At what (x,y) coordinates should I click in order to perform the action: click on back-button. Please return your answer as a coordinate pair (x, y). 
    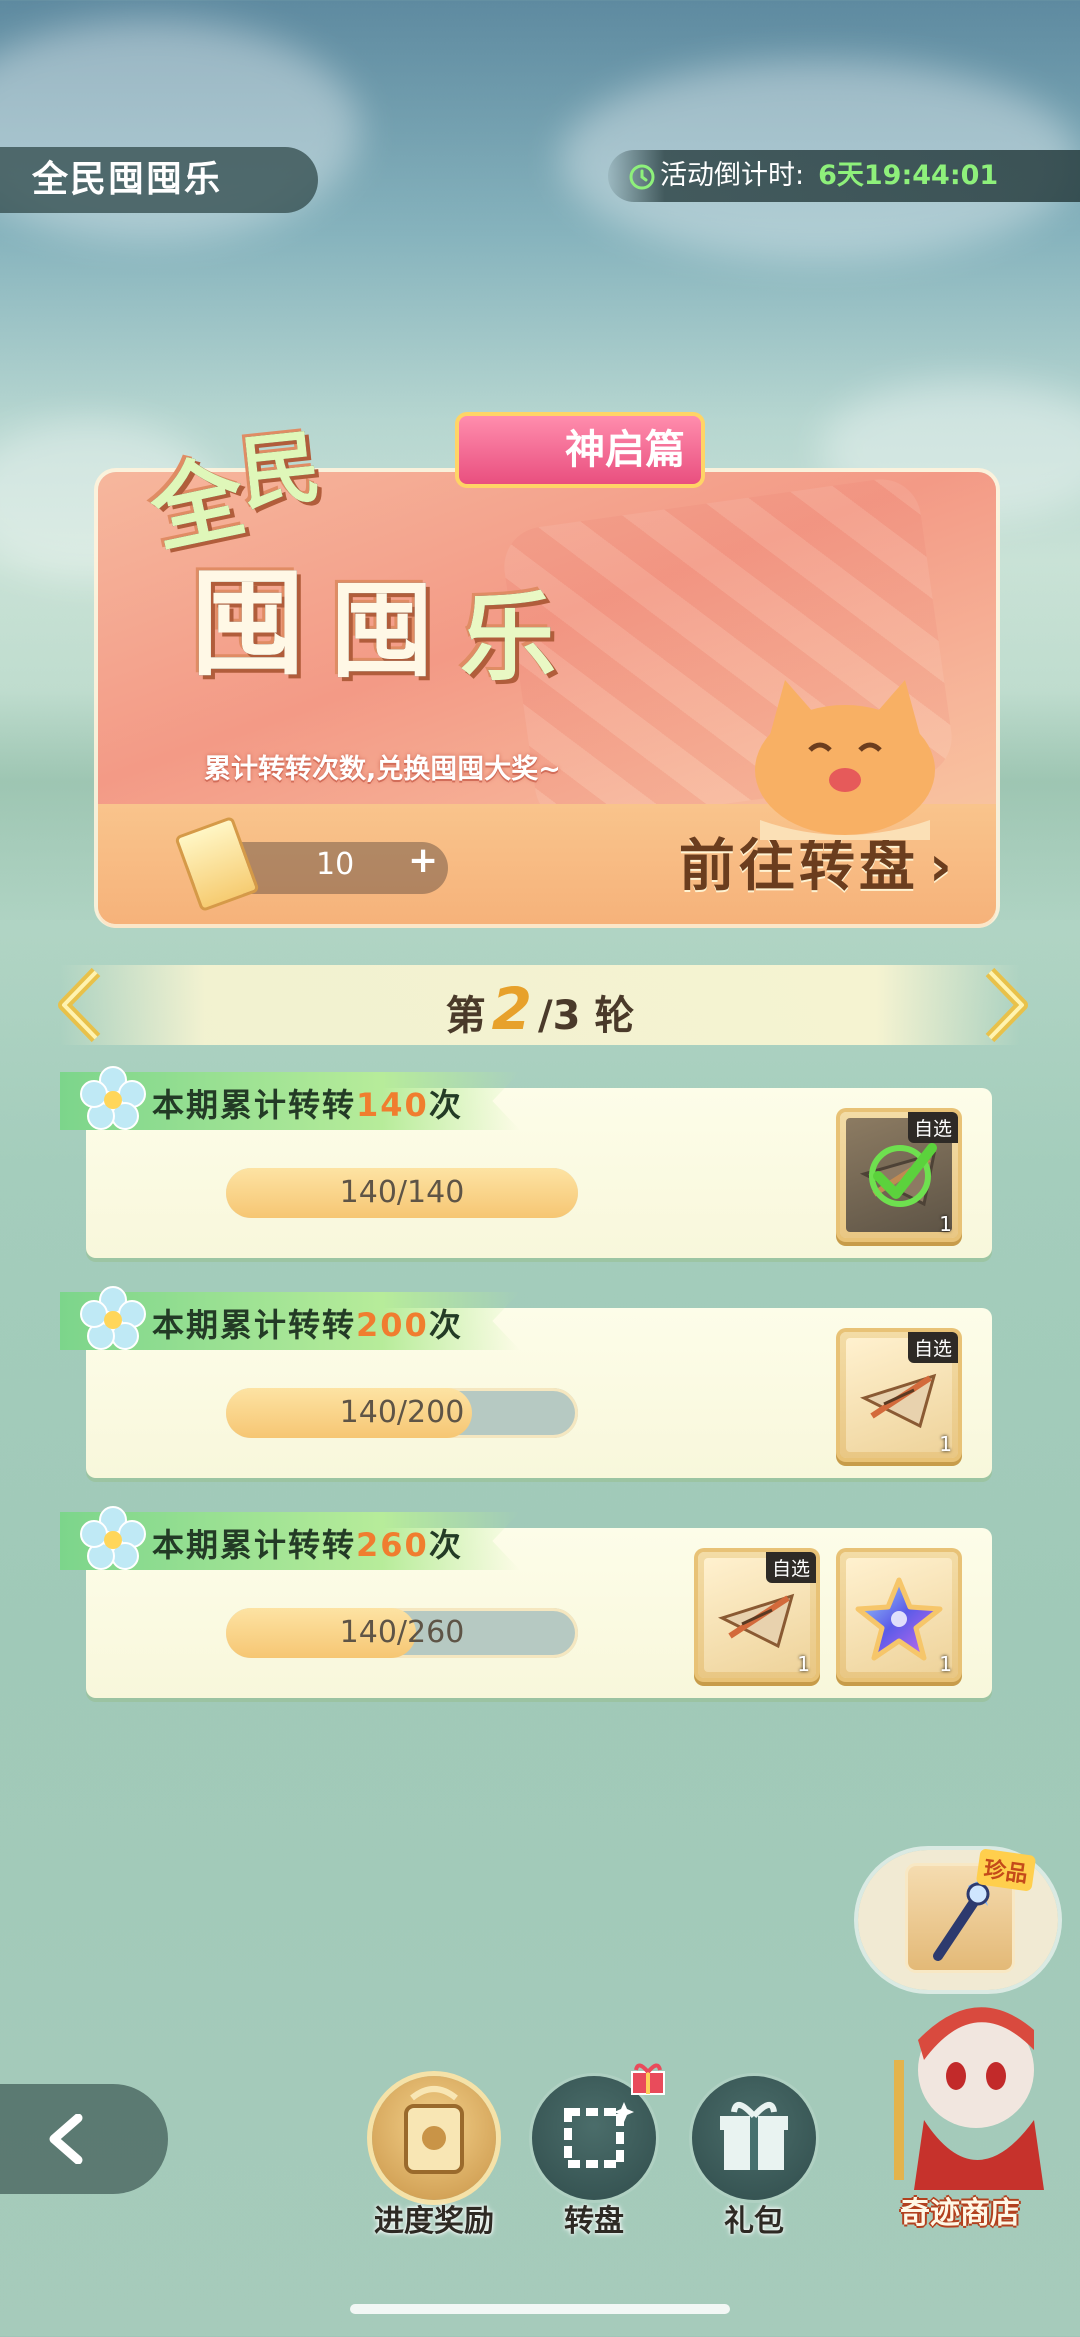
    Looking at the image, I should click on (84, 2139).